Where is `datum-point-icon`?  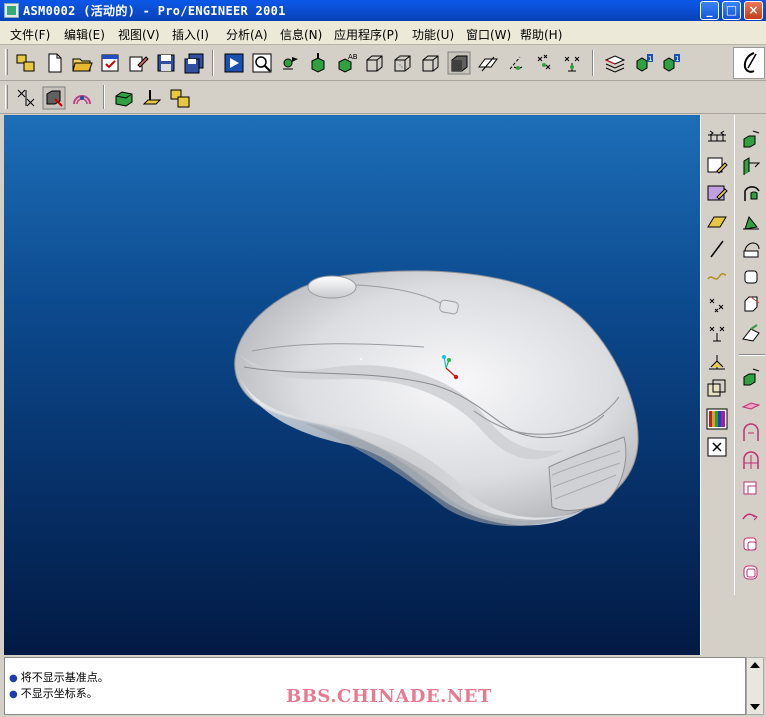
datum-point-icon is located at coordinates (717, 305).